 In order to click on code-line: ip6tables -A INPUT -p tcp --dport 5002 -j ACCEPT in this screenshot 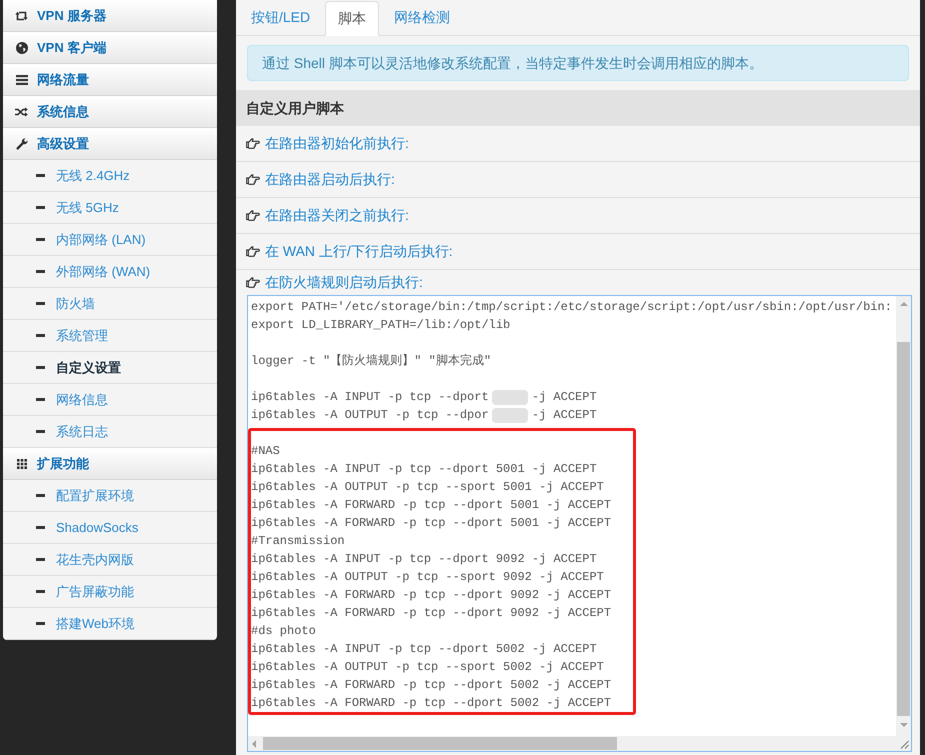, I will do `click(424, 649)`.